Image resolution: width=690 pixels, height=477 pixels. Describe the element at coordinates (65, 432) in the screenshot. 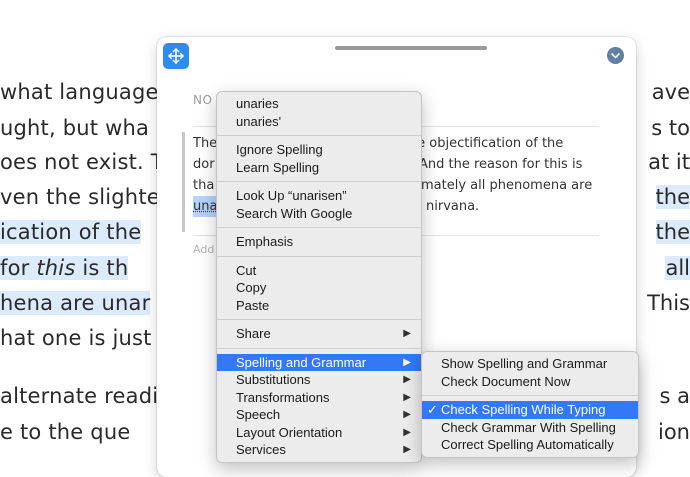

I see `doc-line-left: e to the que` at that location.